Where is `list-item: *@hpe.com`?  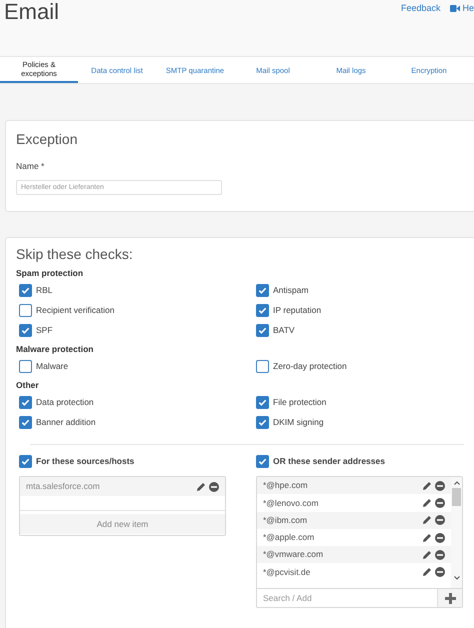
list-item: *@hpe.com is located at coordinates (285, 485).